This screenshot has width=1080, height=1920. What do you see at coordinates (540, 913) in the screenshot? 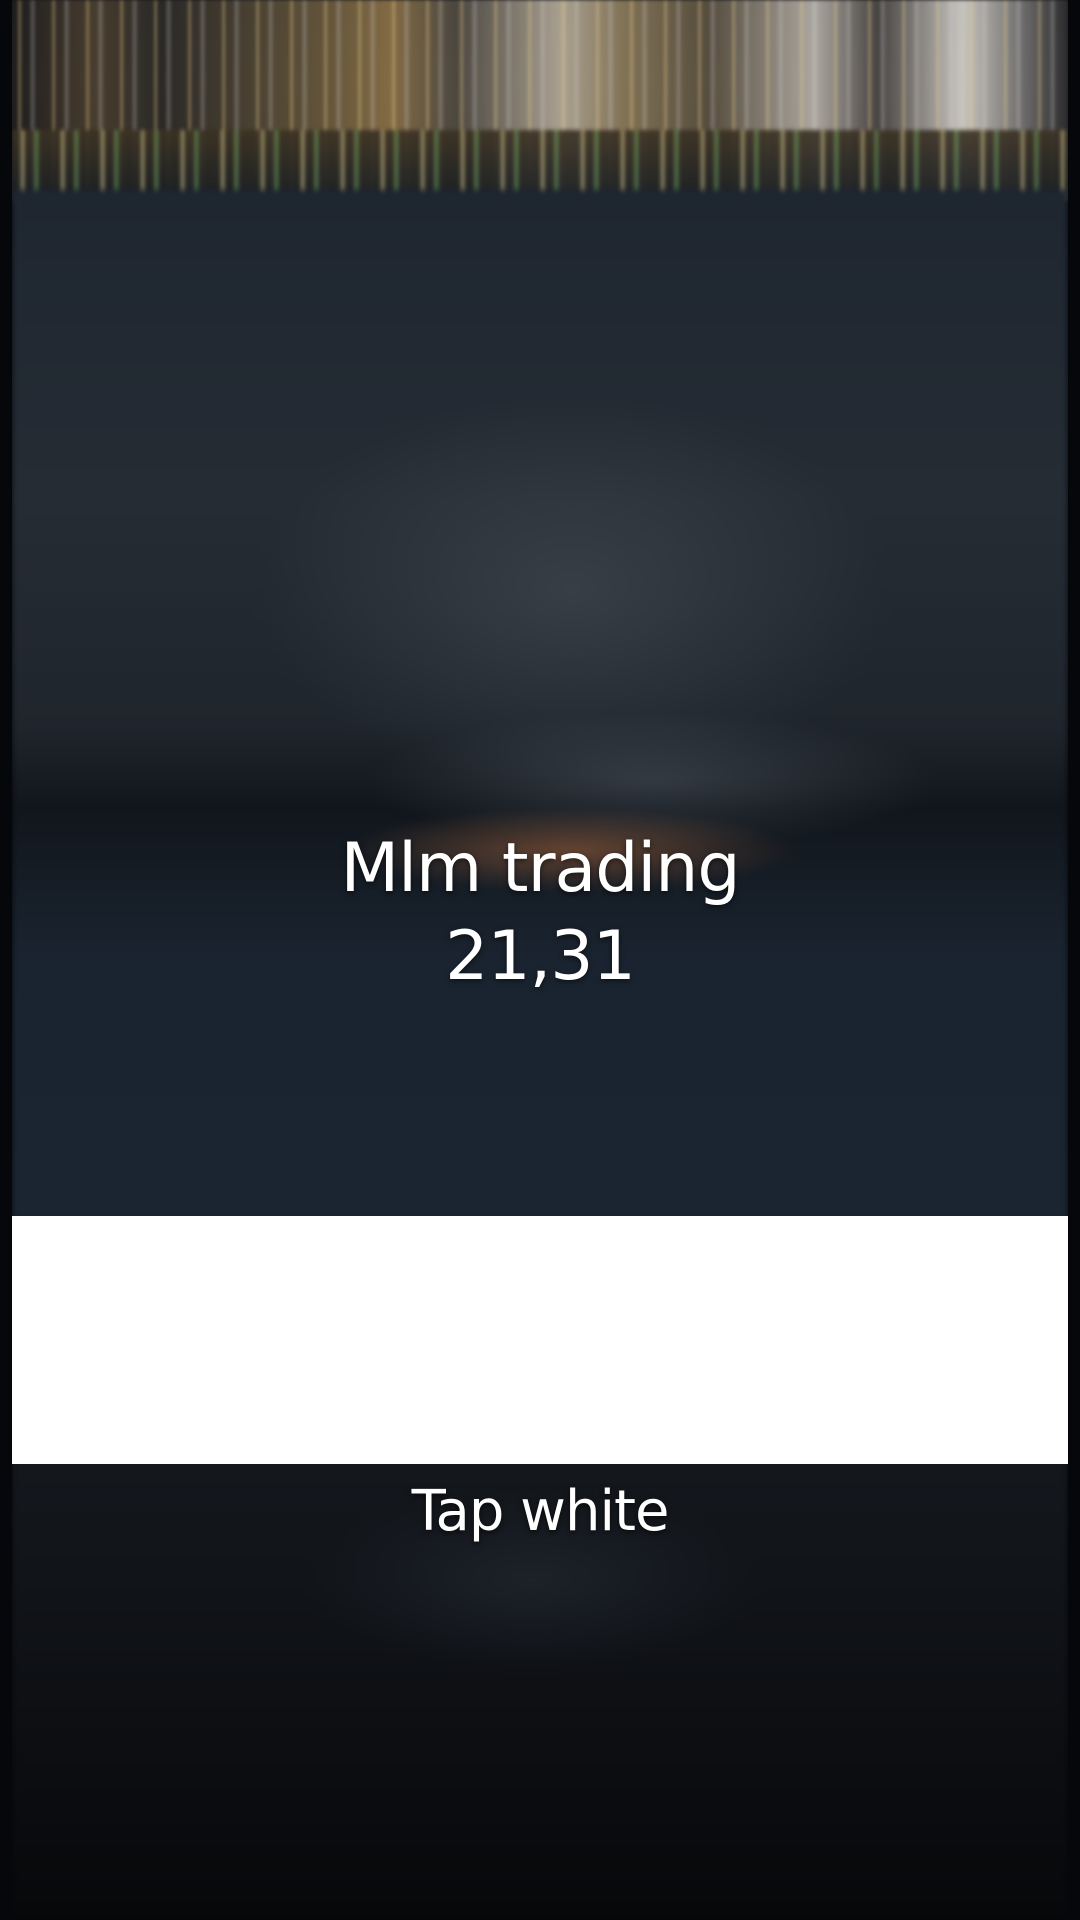
I see `overlay-title: Mlm trading 21,31` at bounding box center [540, 913].